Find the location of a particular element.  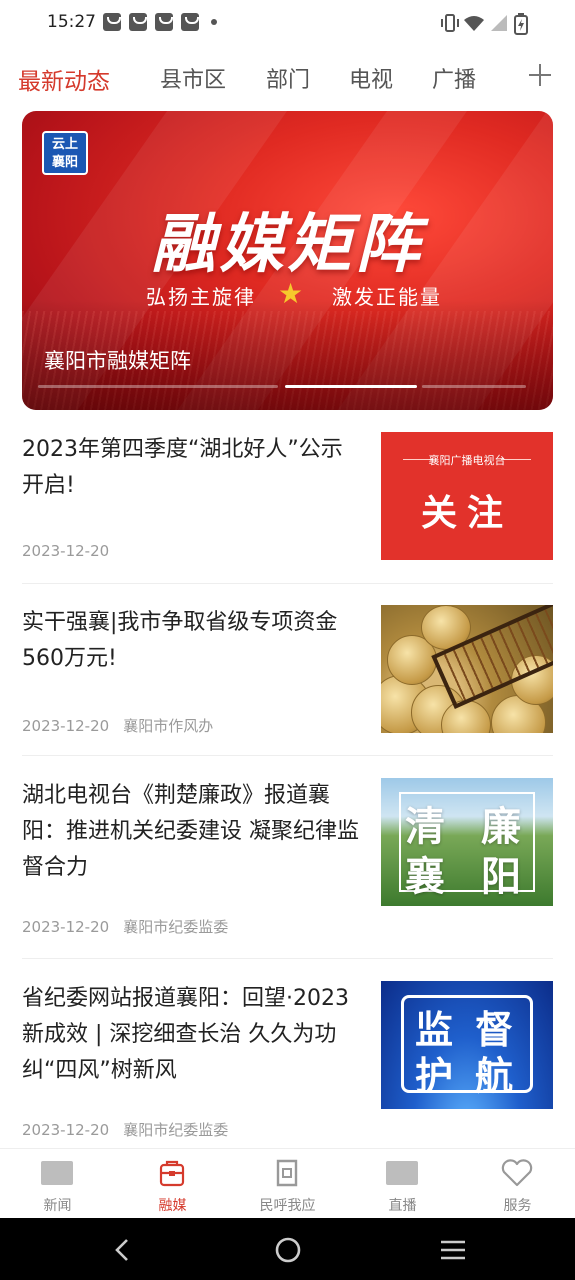

nav-ask: 民呼我应 is located at coordinates (287, 1184).